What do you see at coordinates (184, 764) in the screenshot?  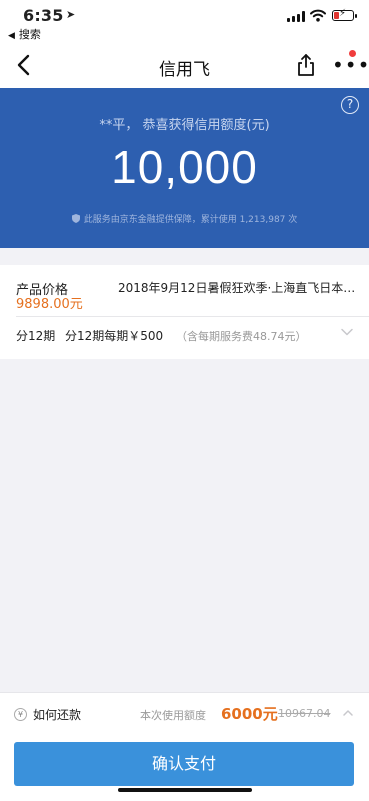 I see `confirm-payment-button: 确认支付` at bounding box center [184, 764].